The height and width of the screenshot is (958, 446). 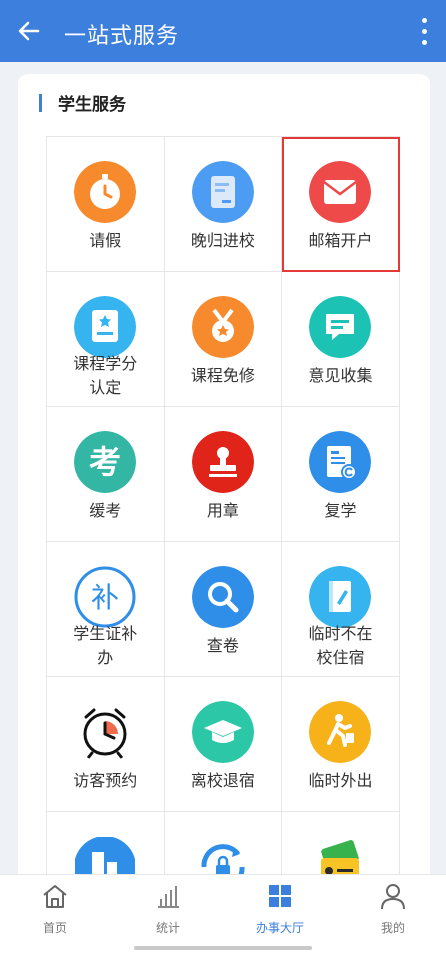 What do you see at coordinates (223, 916) in the screenshot?
I see `bottom-tab-bar: 首页 统计 办事大厅 我的` at bounding box center [223, 916].